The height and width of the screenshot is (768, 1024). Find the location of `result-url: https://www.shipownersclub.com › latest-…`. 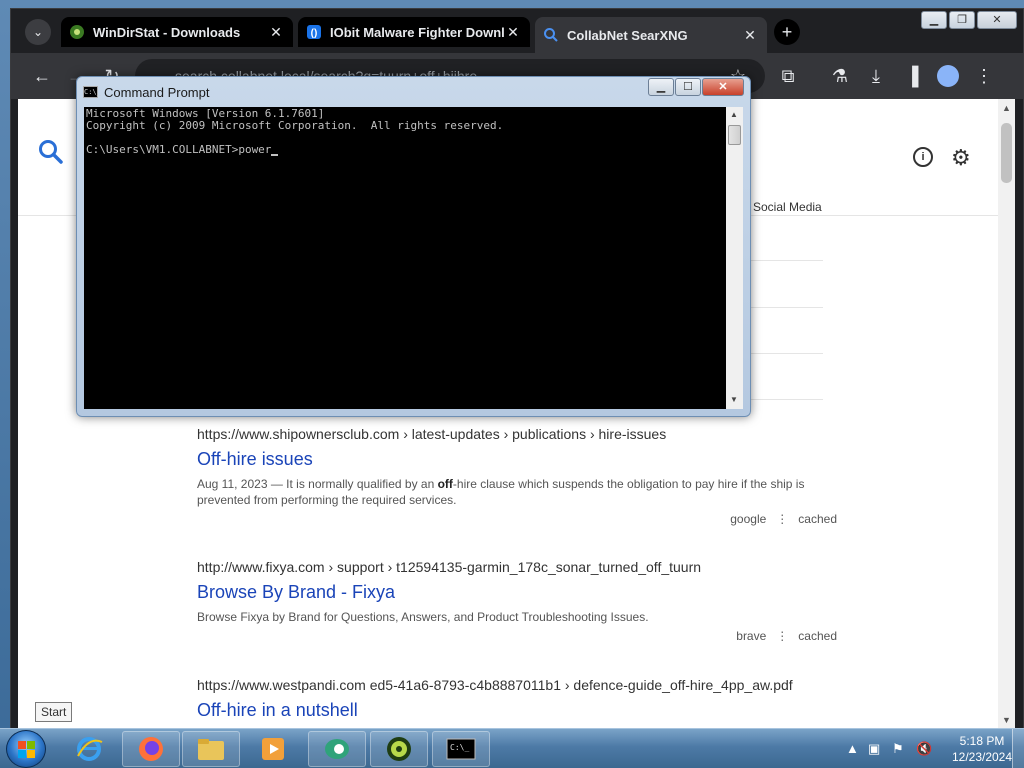

result-url: https://www.shipownersclub.com › latest-… is located at coordinates (517, 434).